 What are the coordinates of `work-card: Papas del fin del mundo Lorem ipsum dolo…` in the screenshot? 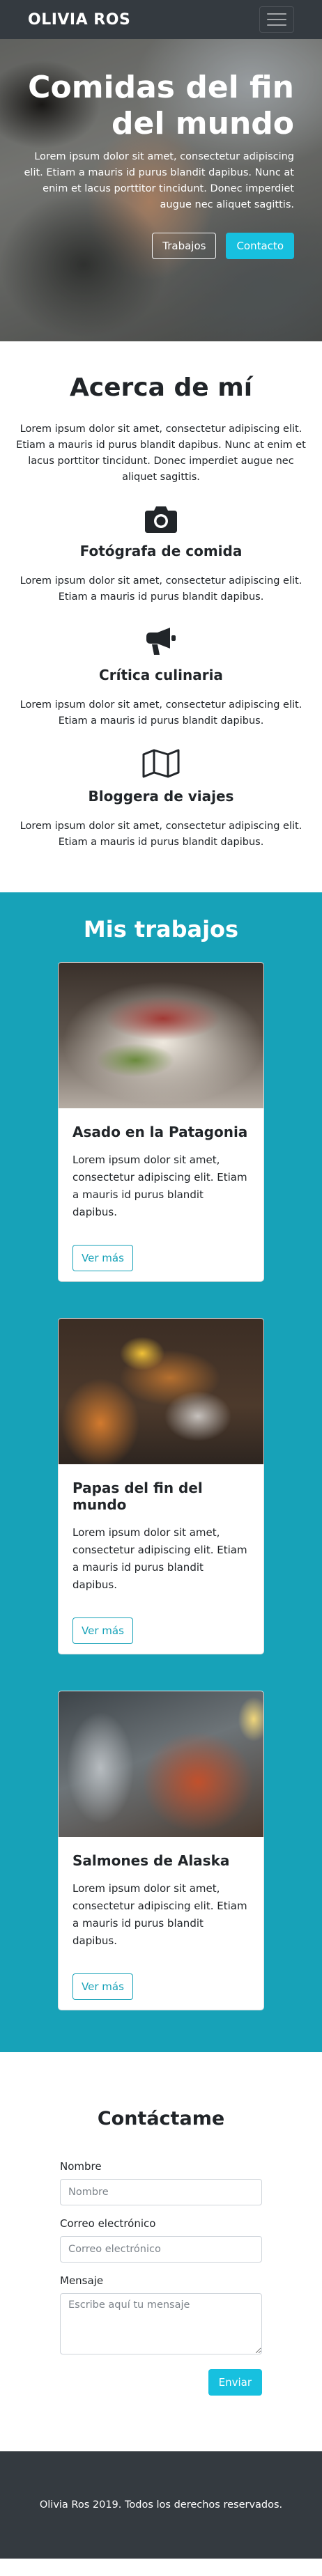 It's located at (161, 1486).